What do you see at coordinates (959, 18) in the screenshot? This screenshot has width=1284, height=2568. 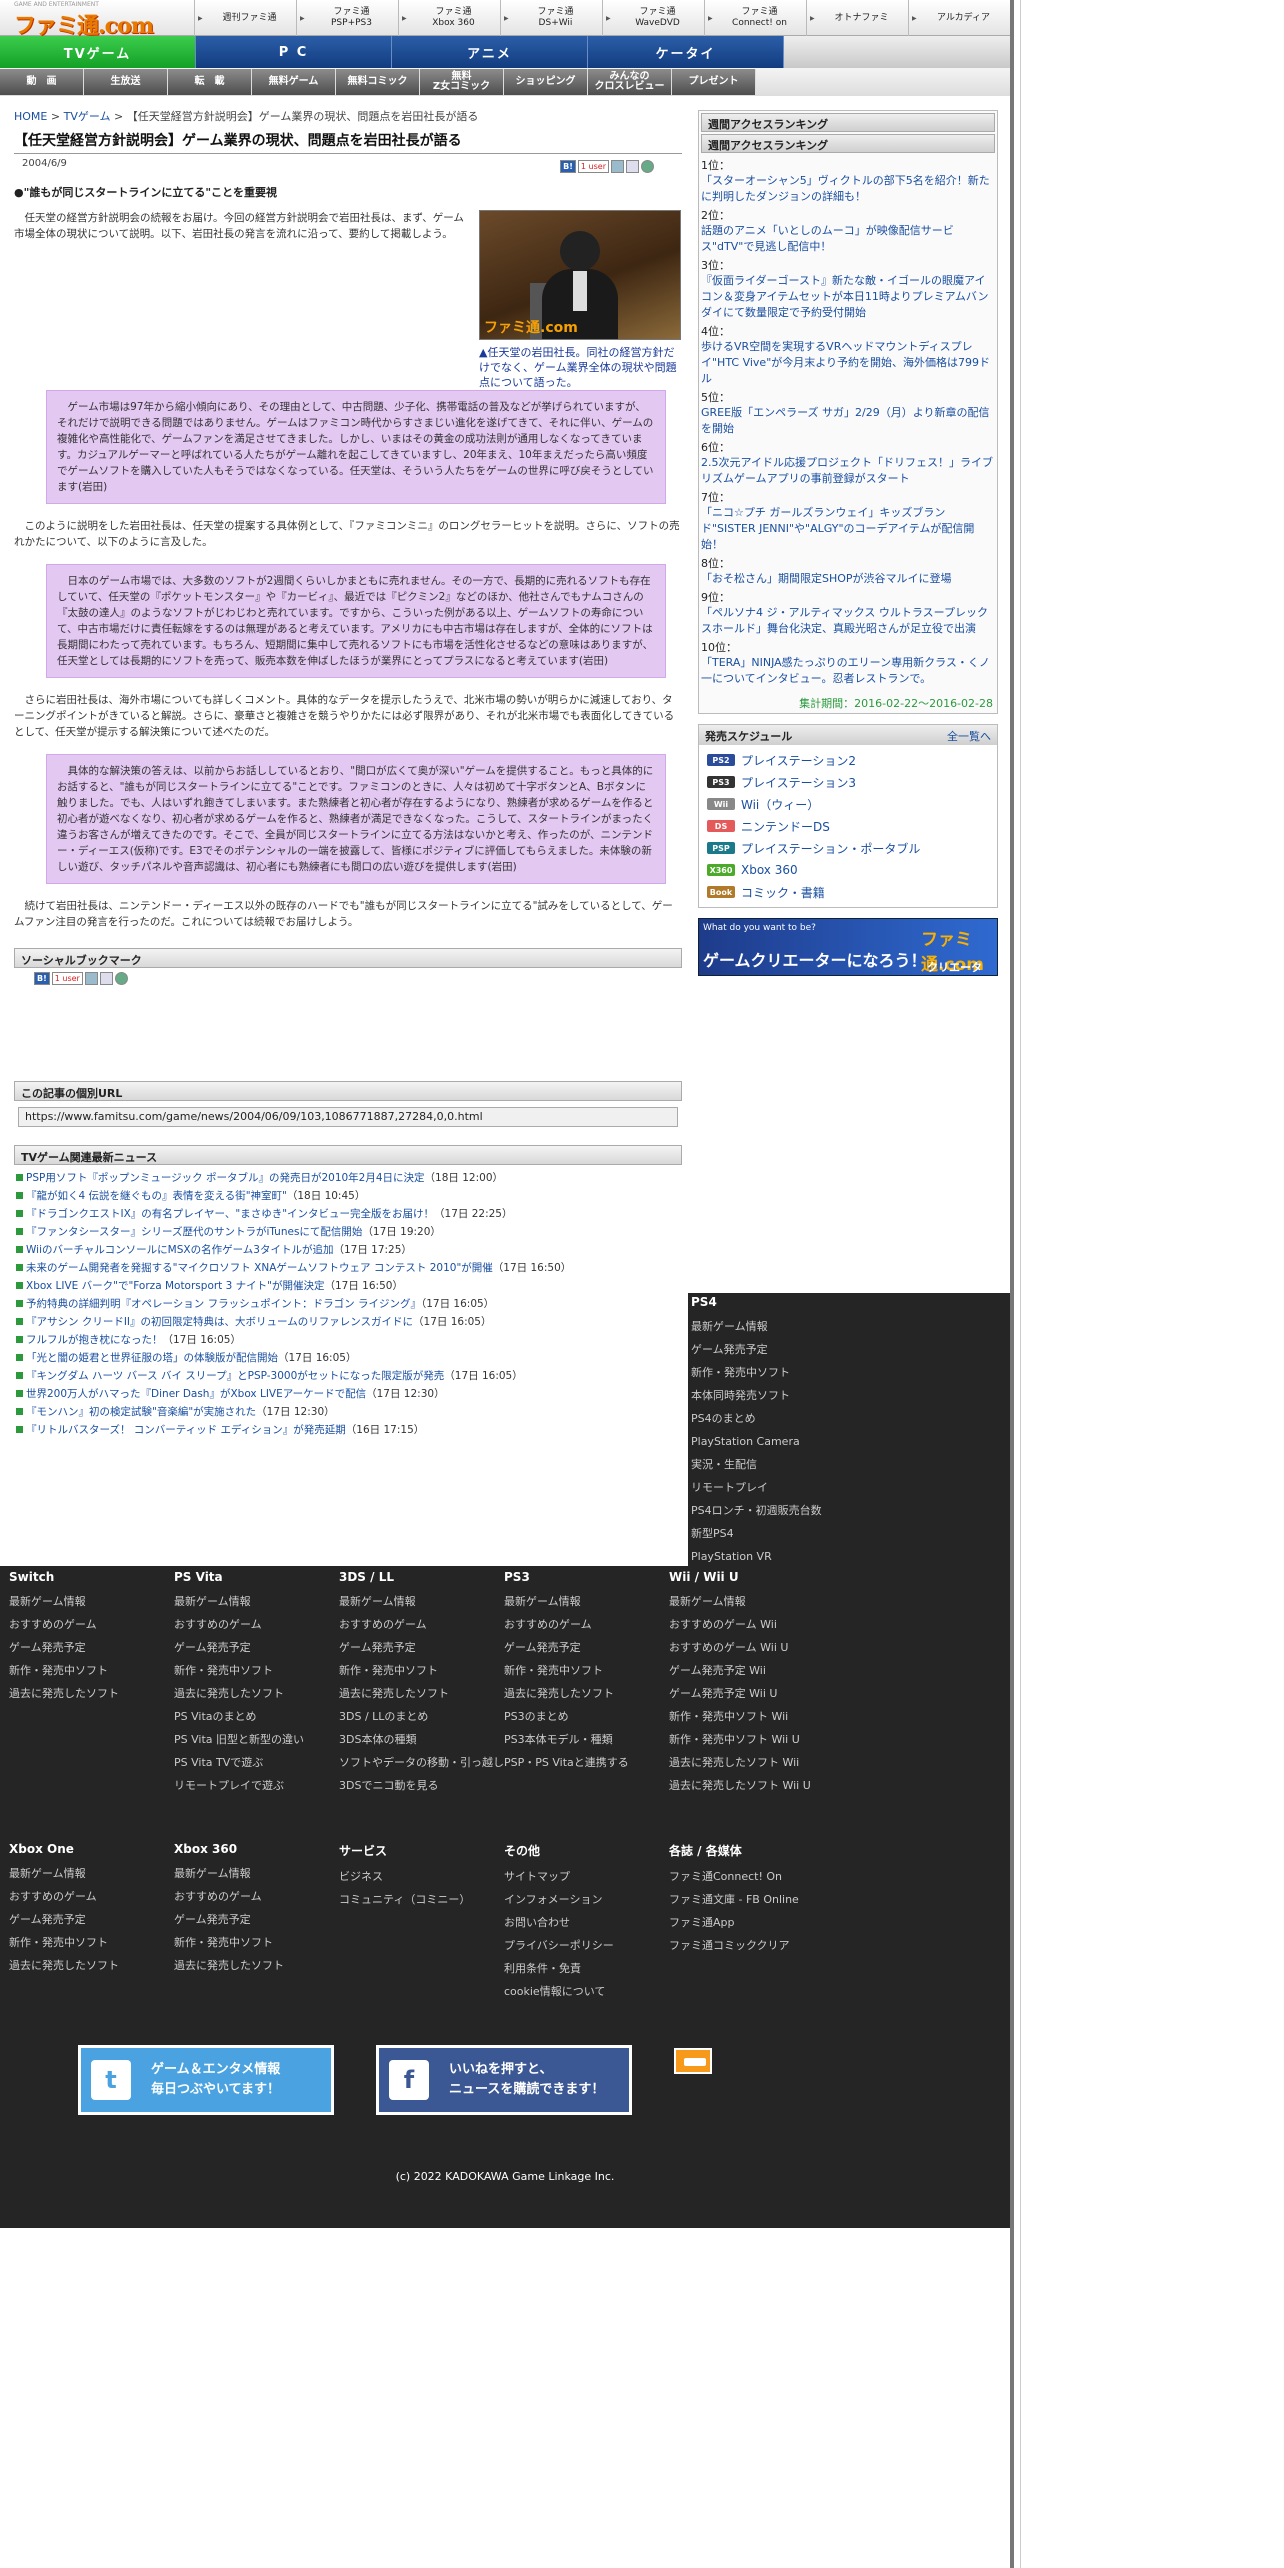 I see `topnav-item: アルカディア` at bounding box center [959, 18].